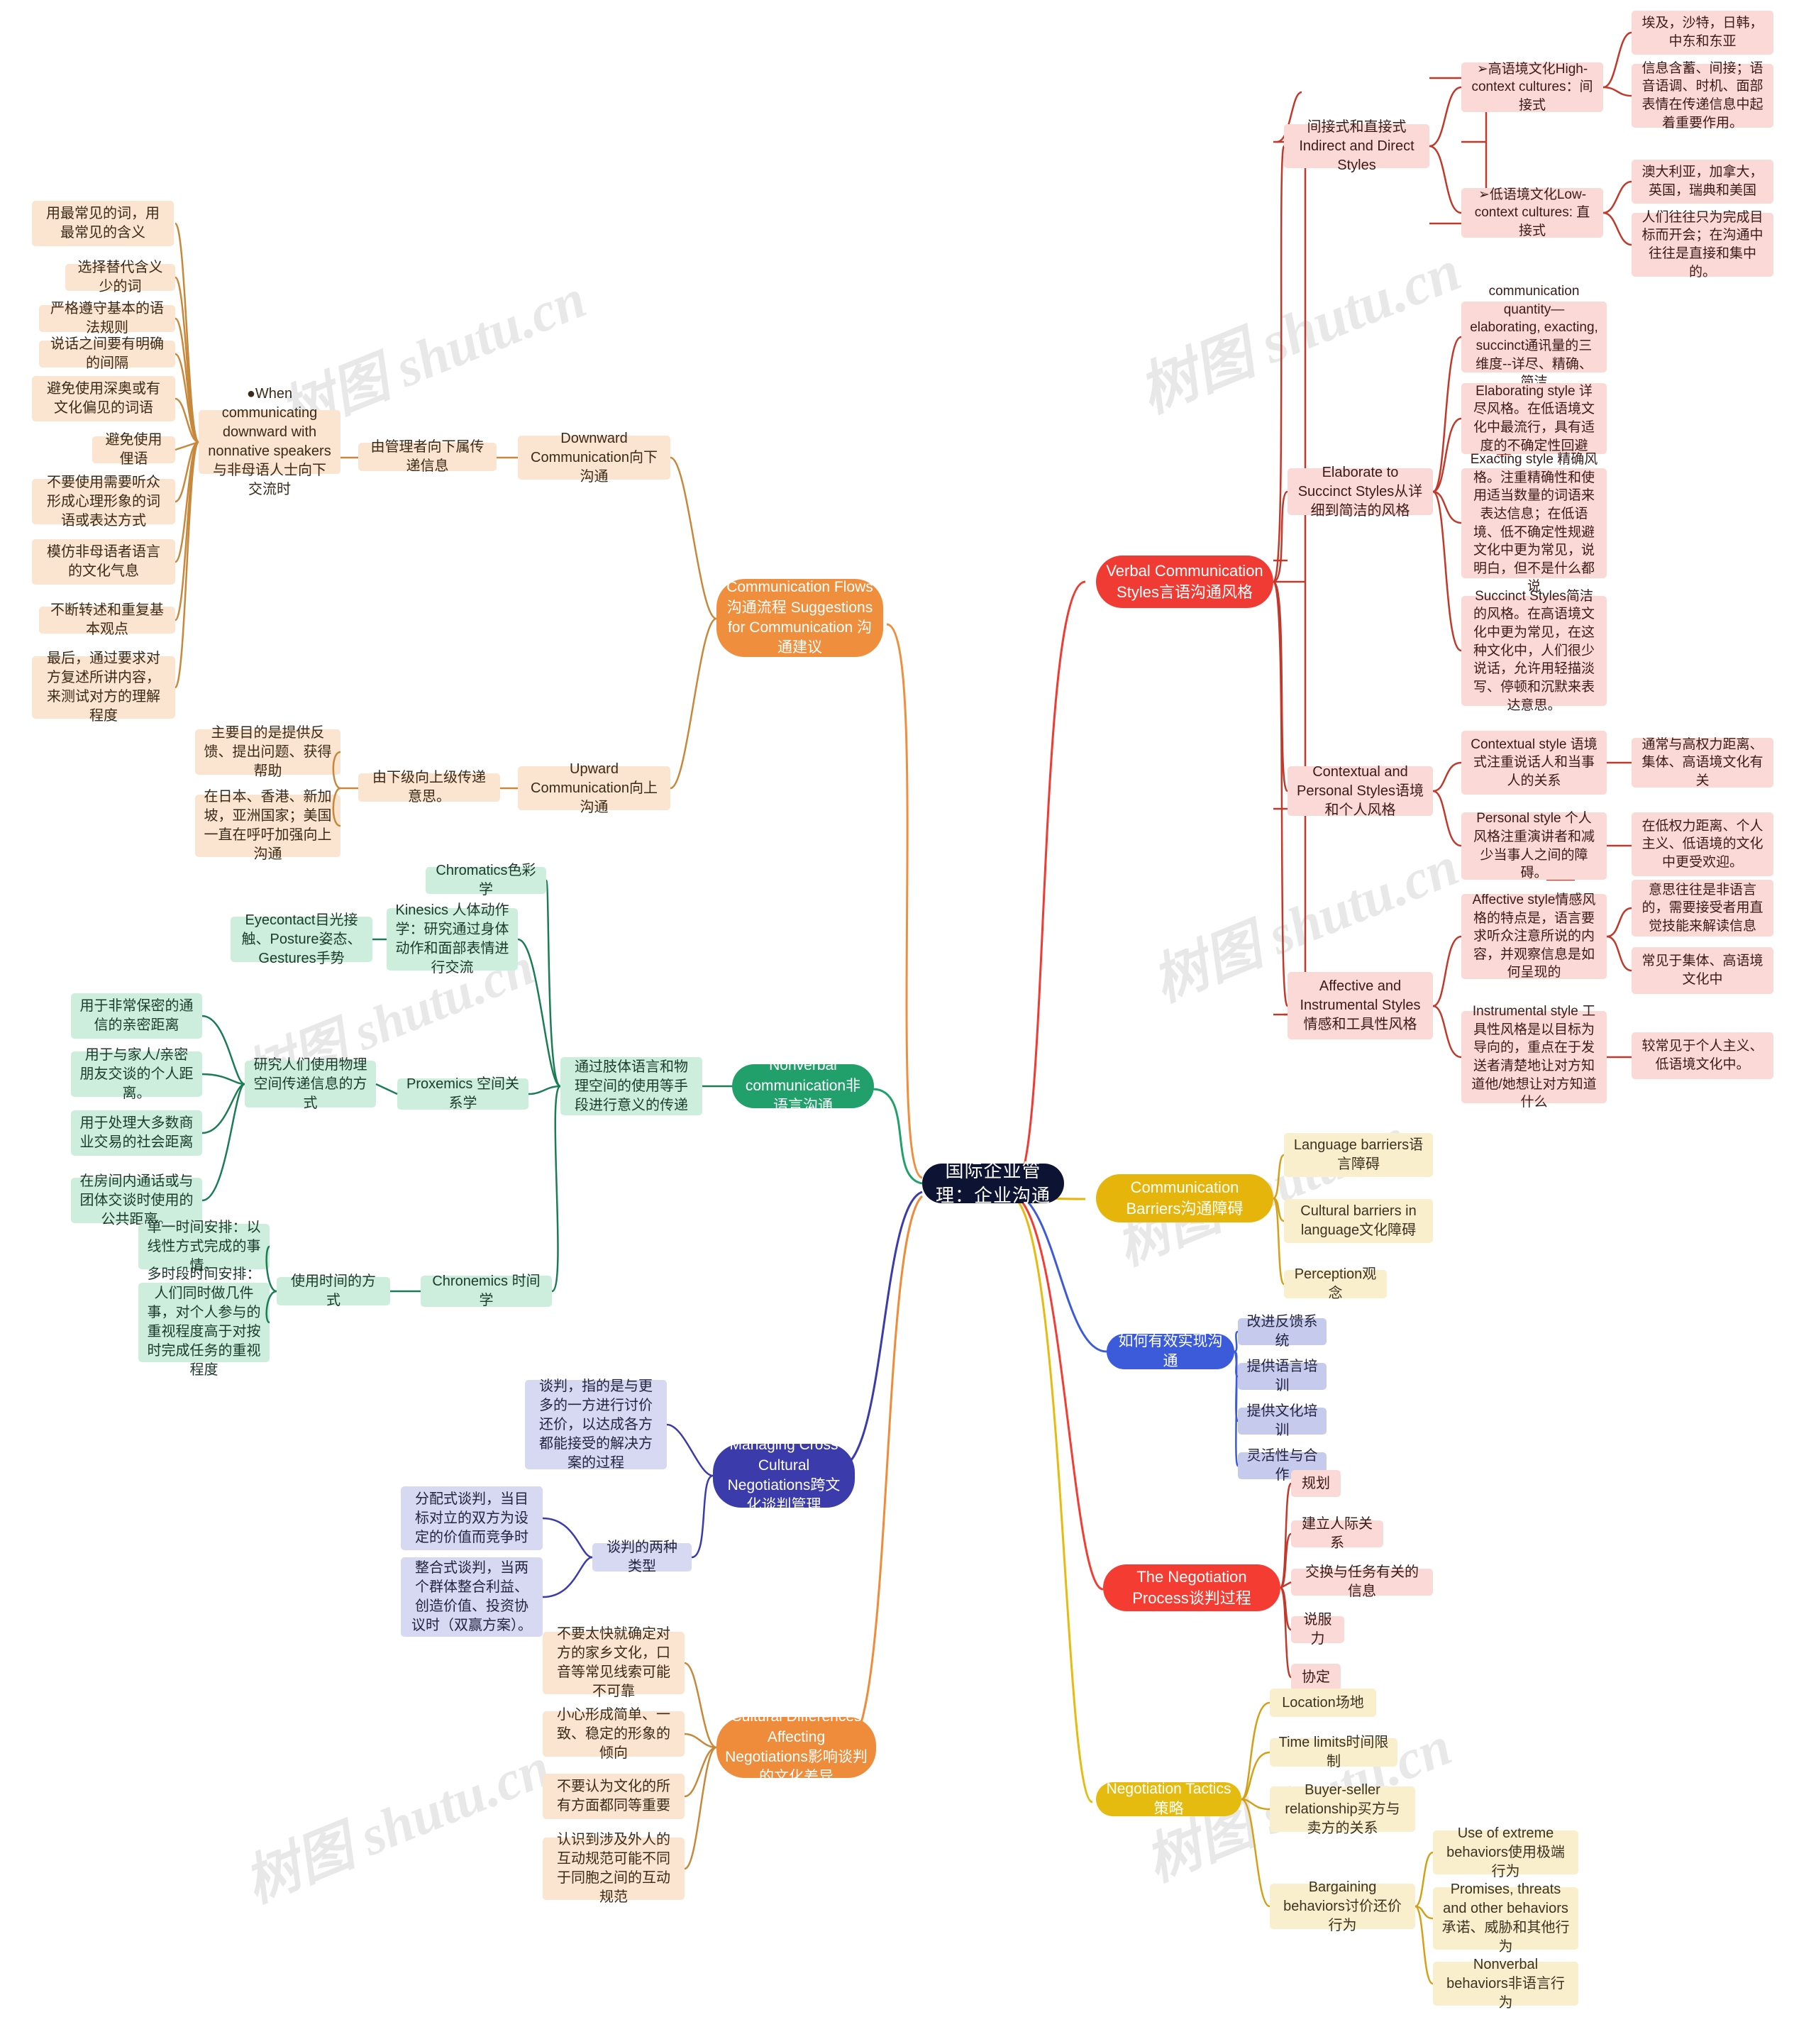 This screenshot has width=1816, height=2044. I want to click on node-upward-communication: Upward Communication向上沟通, so click(594, 788).